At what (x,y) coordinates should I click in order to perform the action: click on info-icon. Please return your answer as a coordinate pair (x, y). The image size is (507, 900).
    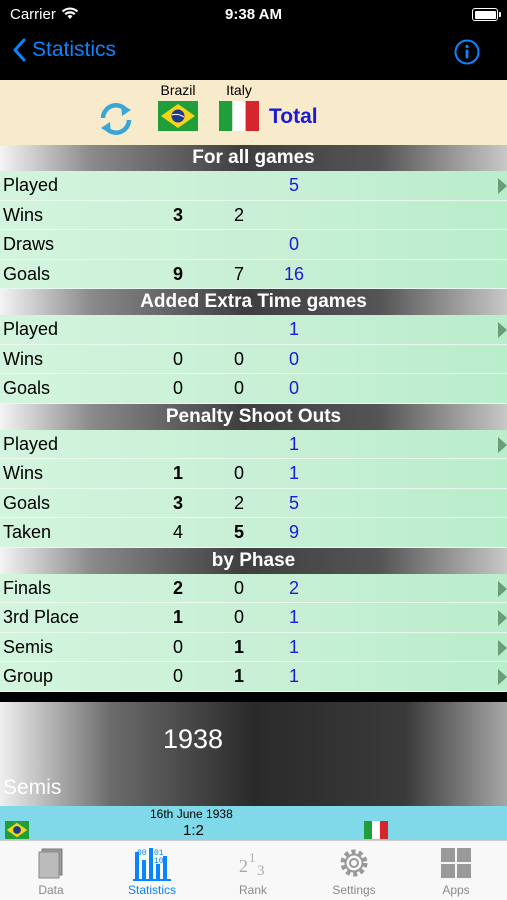
    Looking at the image, I should click on (467, 52).